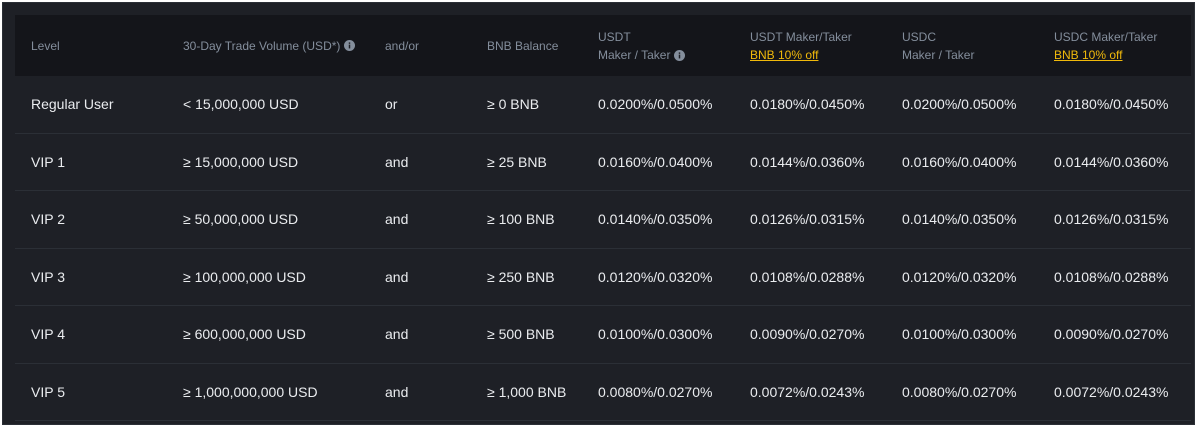 This screenshot has width=1200, height=429. What do you see at coordinates (521, 334) in the screenshot?
I see `bnb-cell: ≥ 500 BNB` at bounding box center [521, 334].